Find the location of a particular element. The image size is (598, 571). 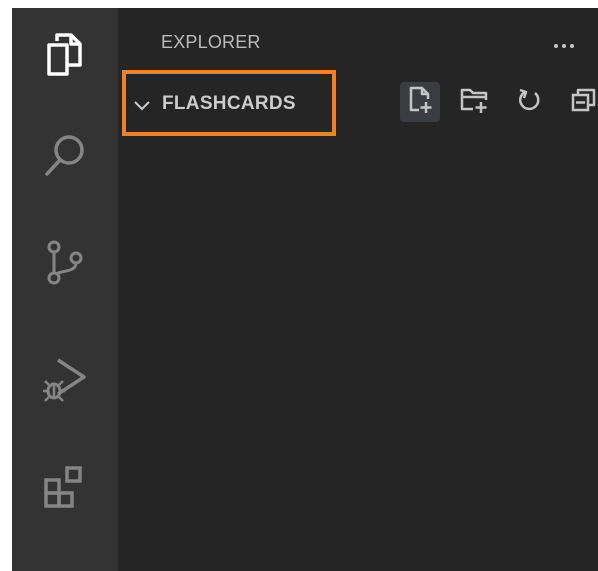

extensions-icon is located at coordinates (65, 487).